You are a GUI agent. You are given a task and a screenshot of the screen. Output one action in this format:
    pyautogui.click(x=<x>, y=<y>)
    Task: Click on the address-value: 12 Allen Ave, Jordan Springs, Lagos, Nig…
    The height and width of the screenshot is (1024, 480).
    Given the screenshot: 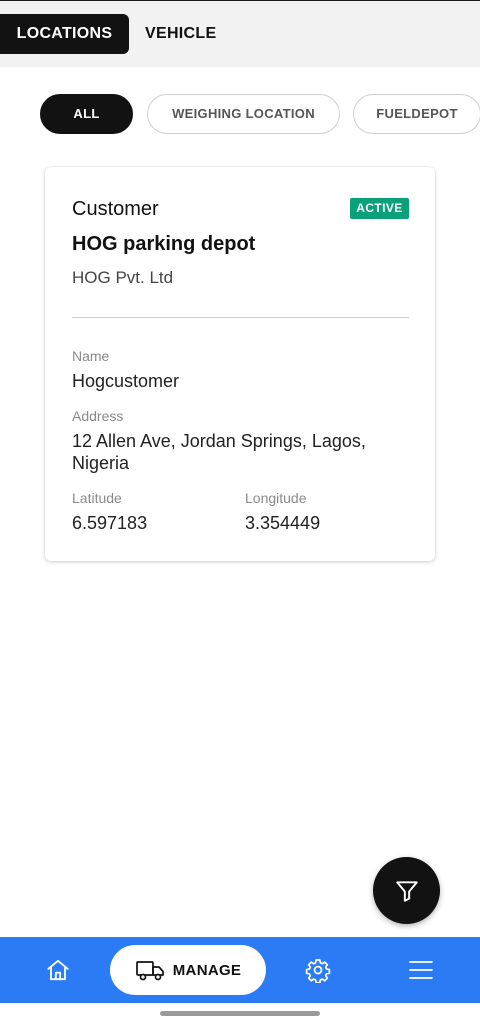 What is the action you would take?
    pyautogui.click(x=219, y=452)
    